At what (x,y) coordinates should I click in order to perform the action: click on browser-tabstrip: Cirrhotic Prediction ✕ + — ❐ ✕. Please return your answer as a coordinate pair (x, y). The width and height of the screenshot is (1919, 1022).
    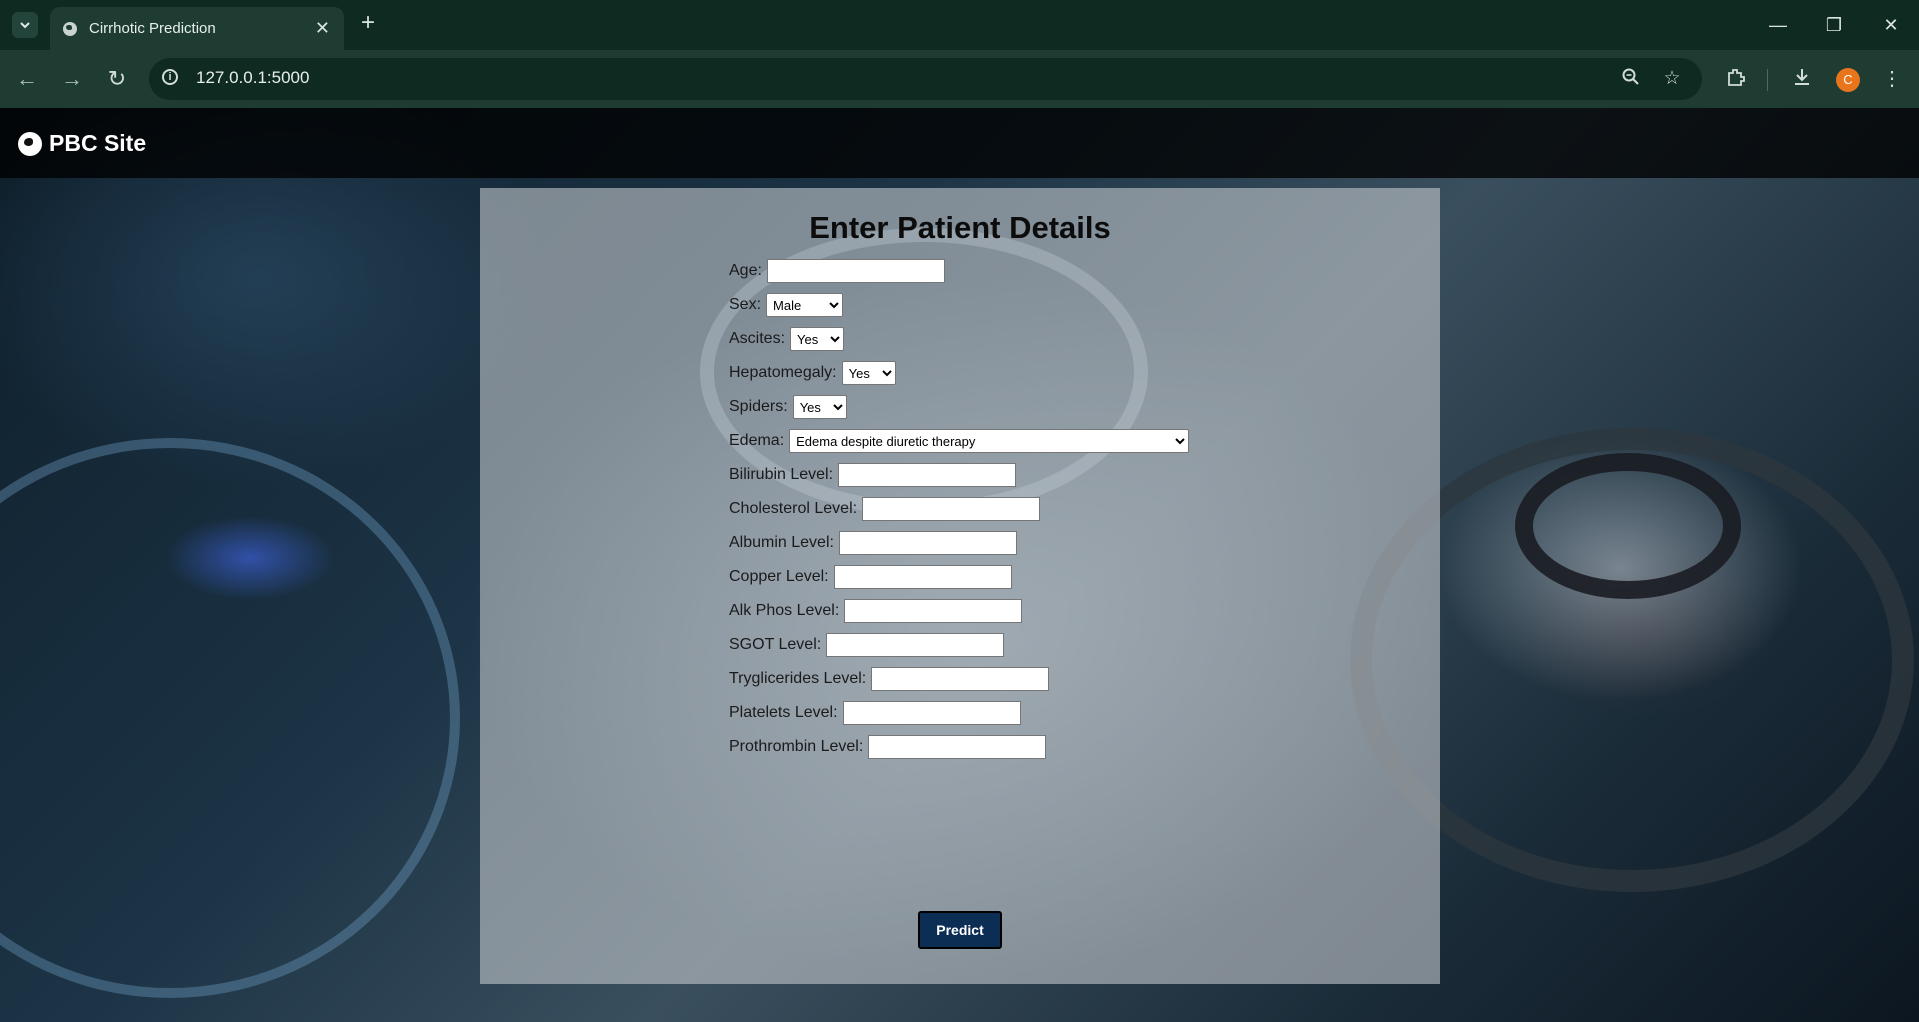
    Looking at the image, I should click on (959, 25).